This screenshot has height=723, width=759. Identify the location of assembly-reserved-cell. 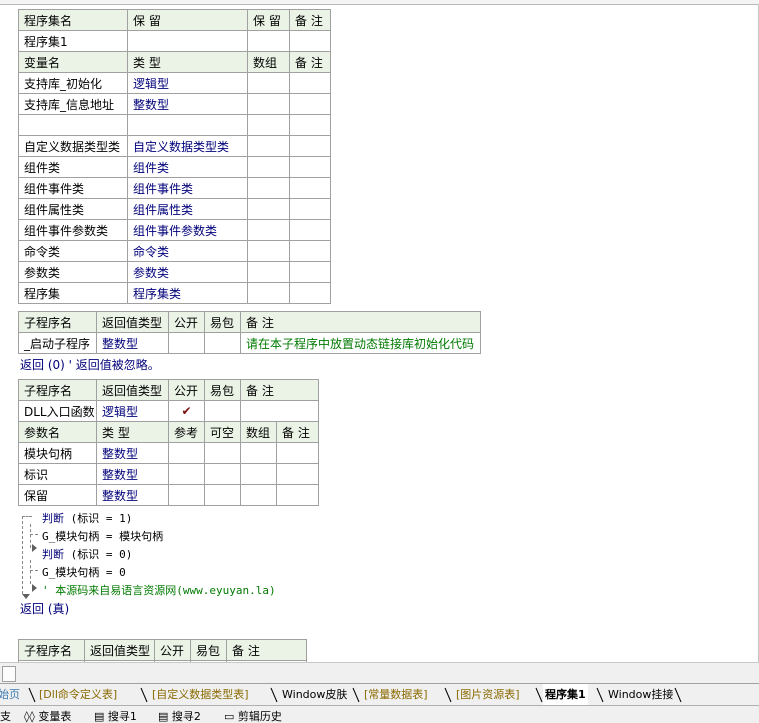
(187, 41).